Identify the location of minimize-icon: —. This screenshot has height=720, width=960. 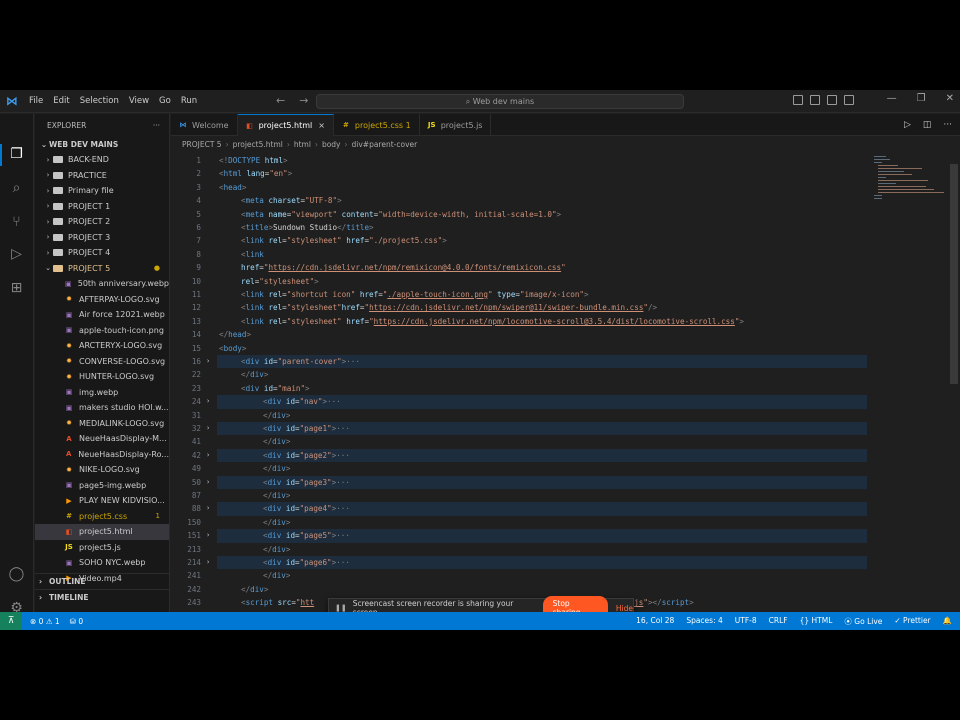
(892, 98).